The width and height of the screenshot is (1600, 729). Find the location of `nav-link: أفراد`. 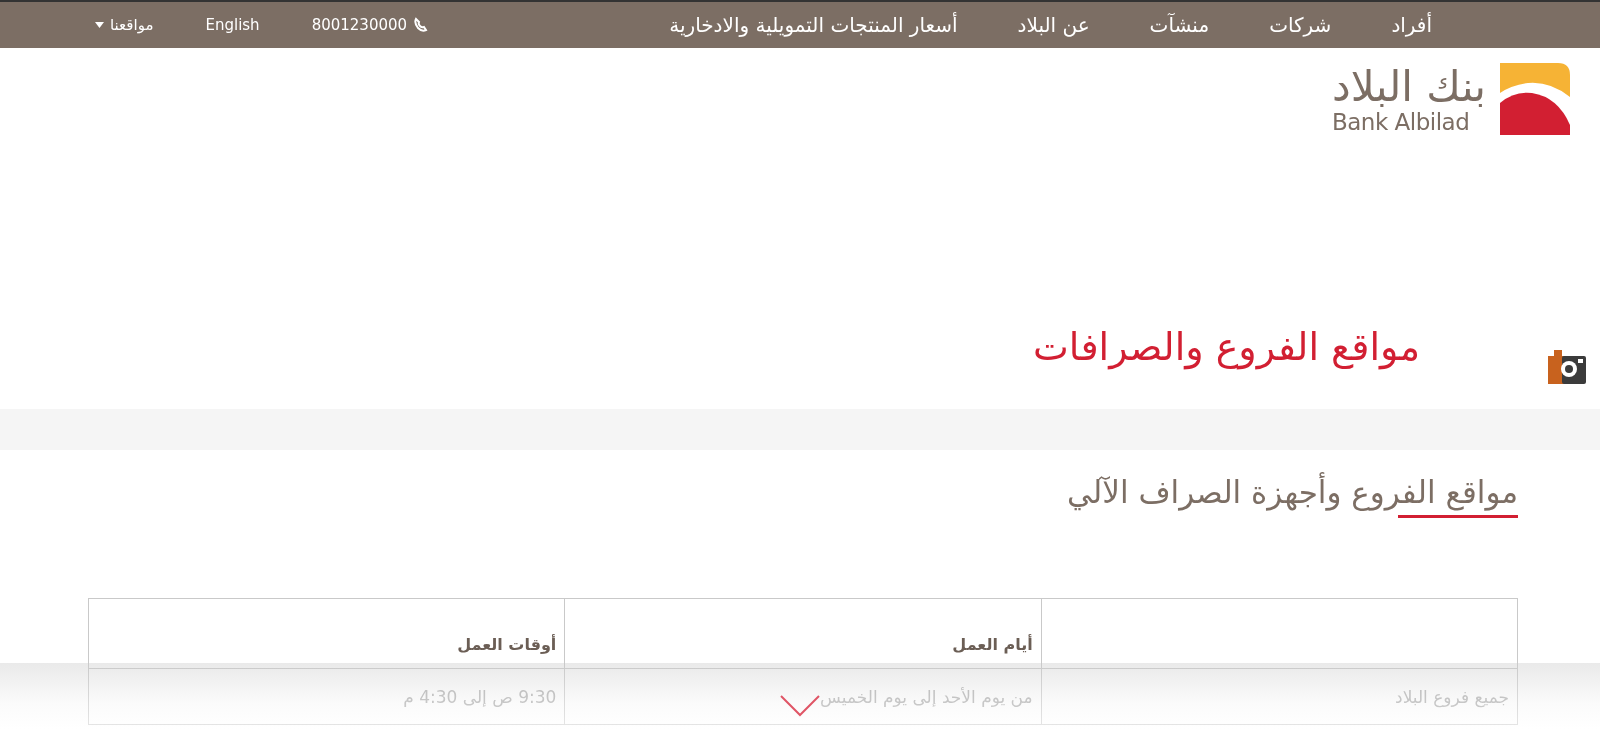

nav-link: أفراد is located at coordinates (1411, 25).